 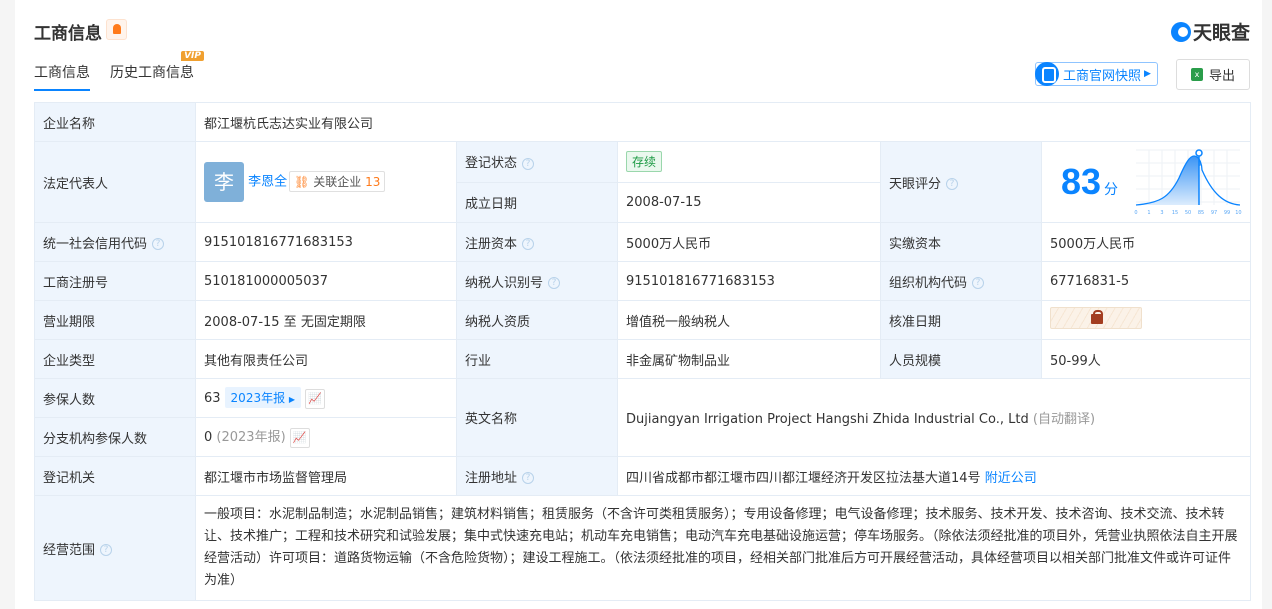 I want to click on taxpayer-type-label: 纳税人资质, so click(x=537, y=320).